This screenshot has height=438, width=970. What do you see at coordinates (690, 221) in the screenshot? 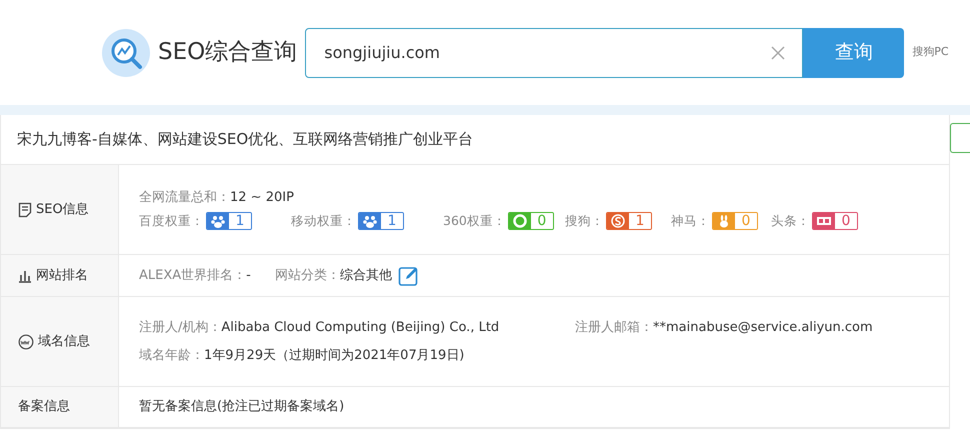
I see `field-label: 神马：` at bounding box center [690, 221].